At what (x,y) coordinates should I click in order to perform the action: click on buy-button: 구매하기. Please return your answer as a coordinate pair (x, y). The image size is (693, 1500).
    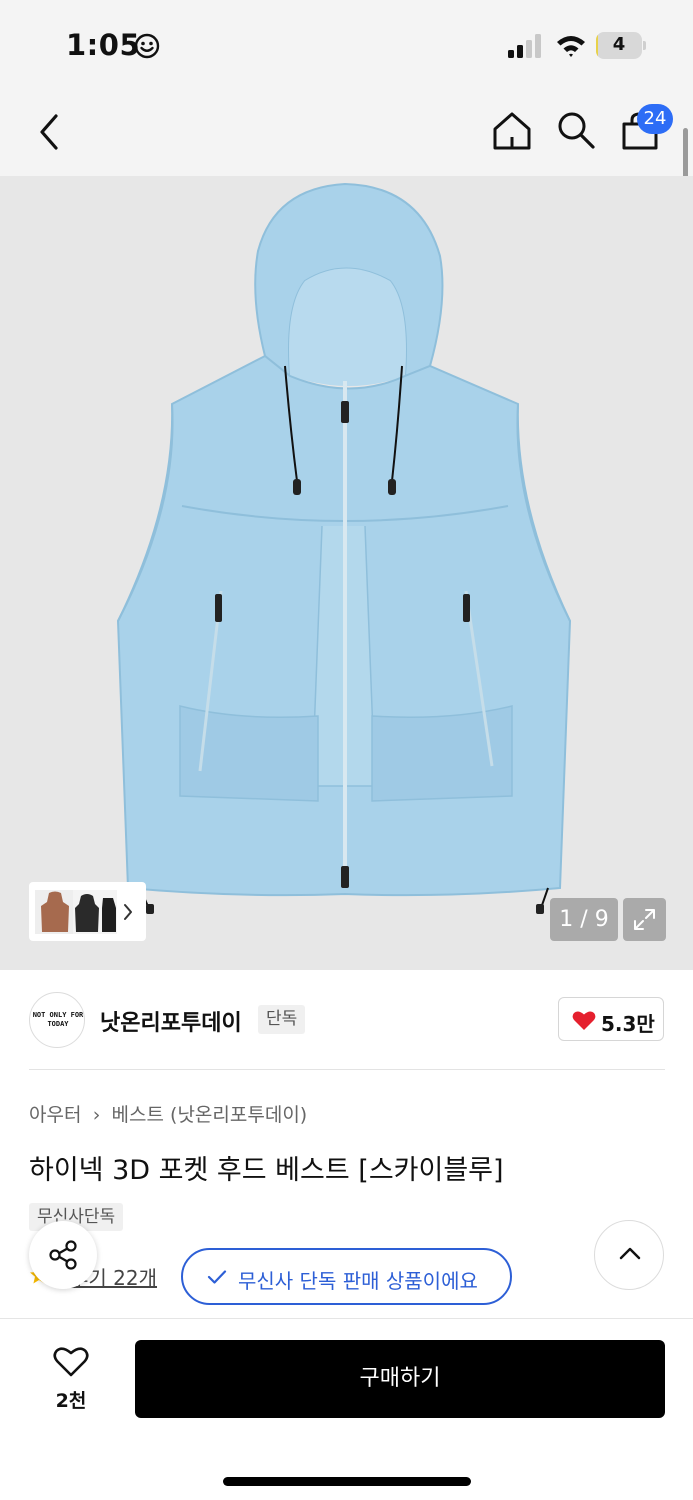
    Looking at the image, I should click on (400, 1379).